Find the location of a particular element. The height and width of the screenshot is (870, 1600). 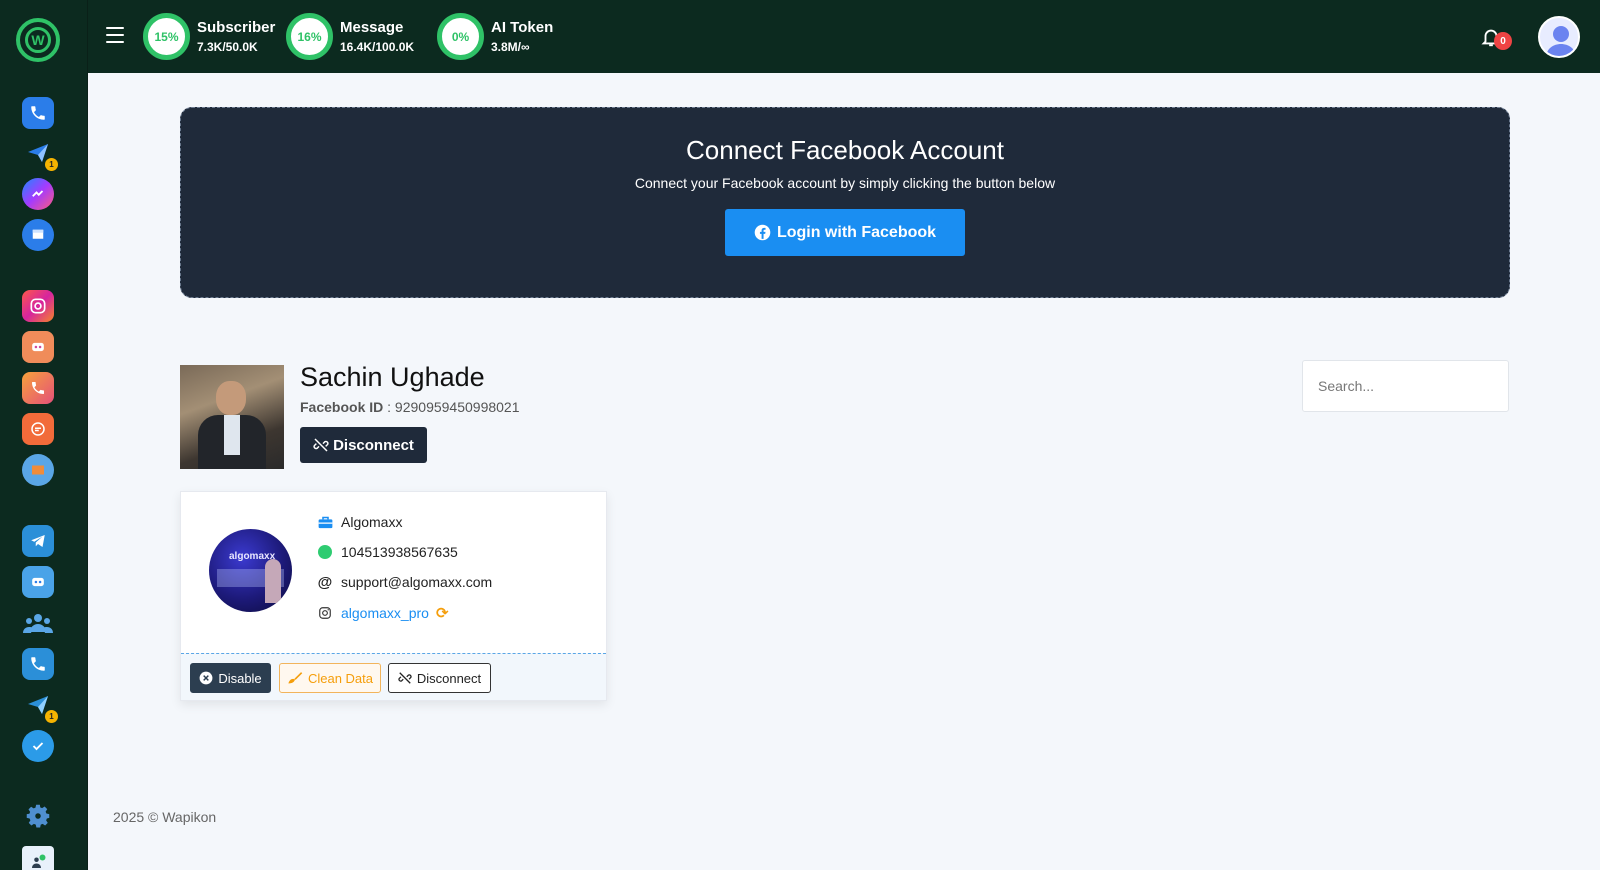

briefcase-icon is located at coordinates (325, 522).